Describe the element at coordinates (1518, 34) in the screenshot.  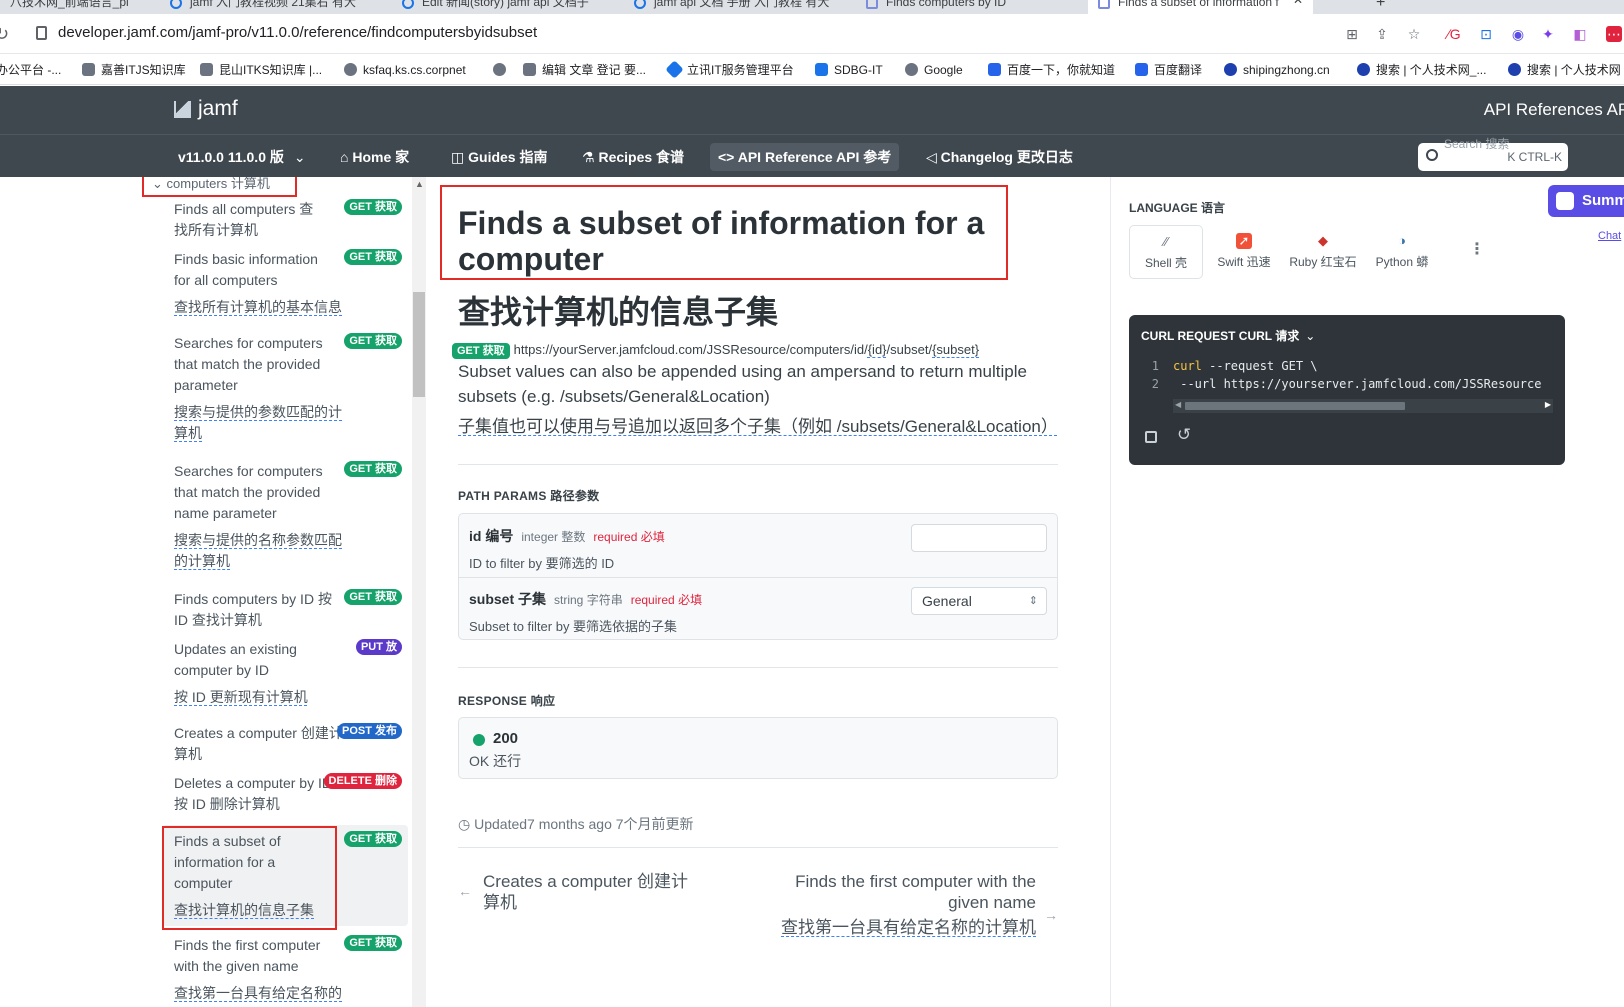
I see `extension-icon: ◉` at that location.